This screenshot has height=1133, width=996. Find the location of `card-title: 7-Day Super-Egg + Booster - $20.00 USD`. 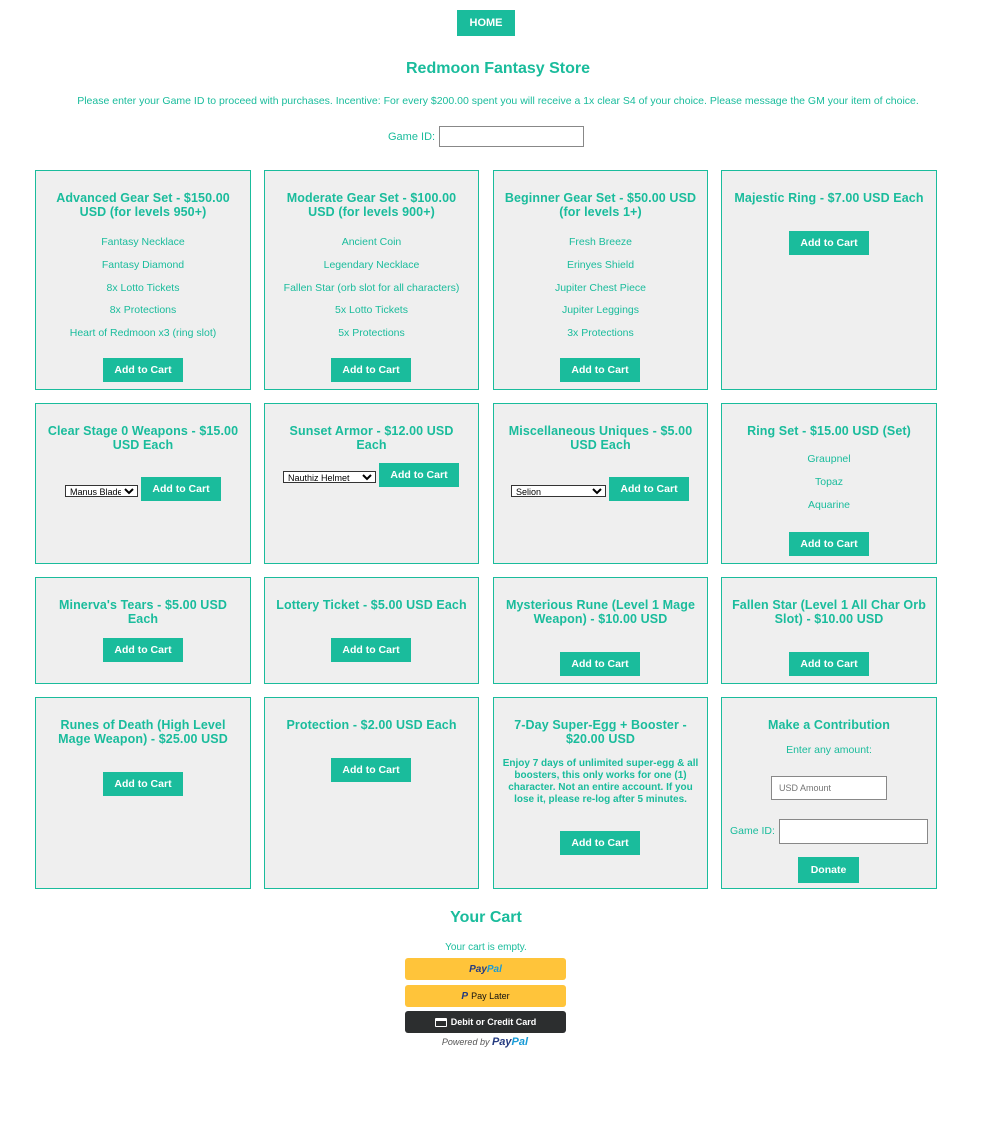

card-title: 7-Day Super-Egg + Booster - $20.00 USD is located at coordinates (600, 732).